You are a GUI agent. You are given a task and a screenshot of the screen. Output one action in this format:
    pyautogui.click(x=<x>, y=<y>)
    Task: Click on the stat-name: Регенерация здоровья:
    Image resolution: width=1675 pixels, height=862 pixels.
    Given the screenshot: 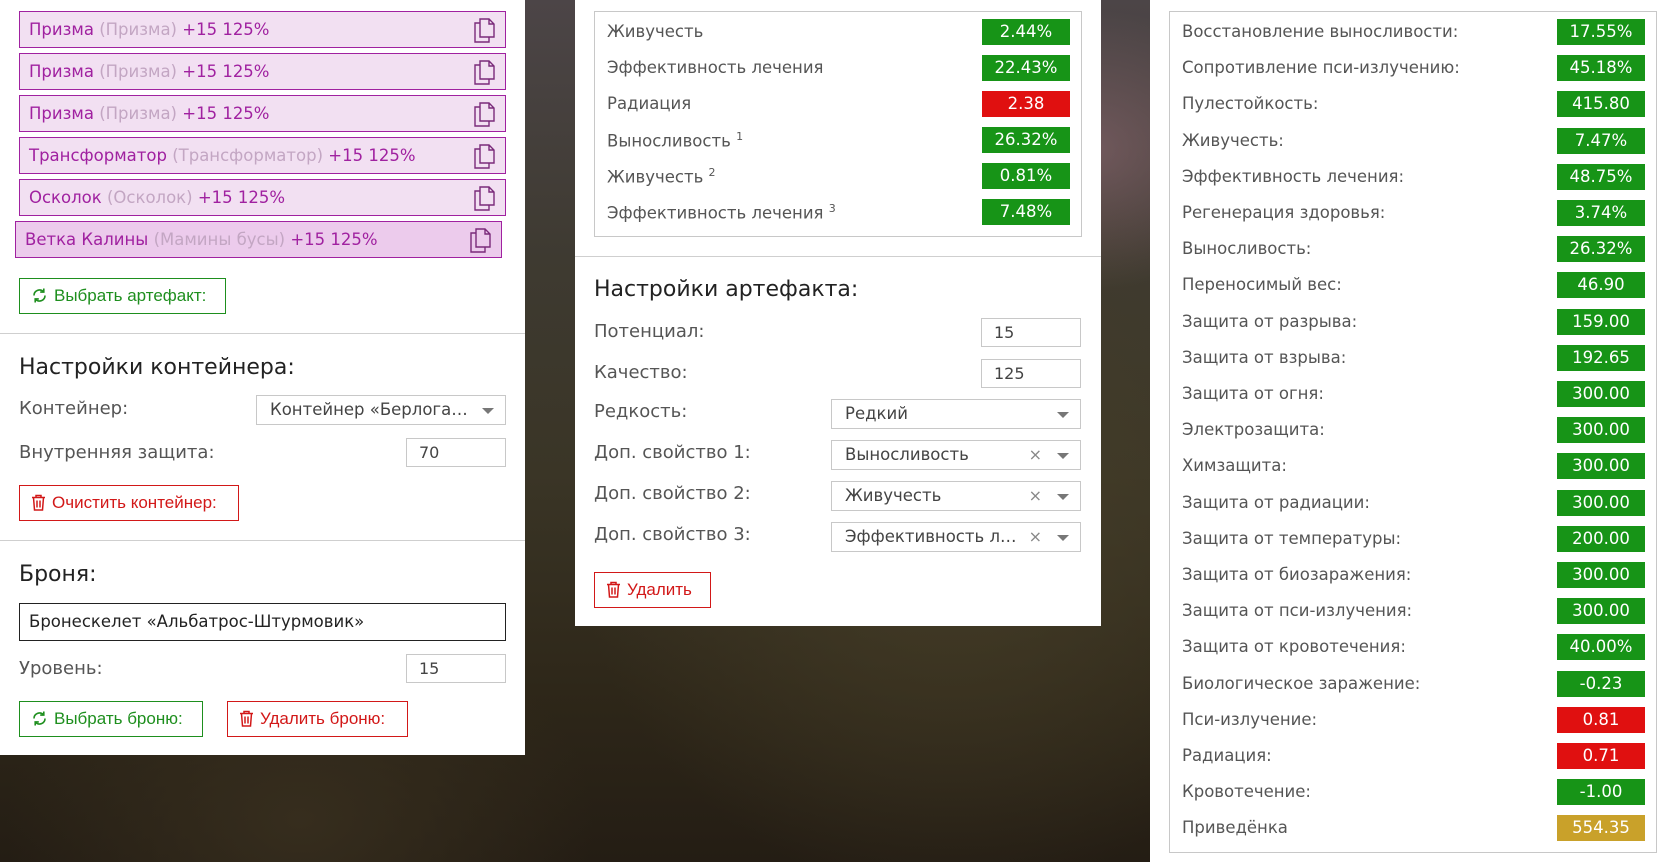 What is the action you would take?
    pyautogui.click(x=1284, y=212)
    